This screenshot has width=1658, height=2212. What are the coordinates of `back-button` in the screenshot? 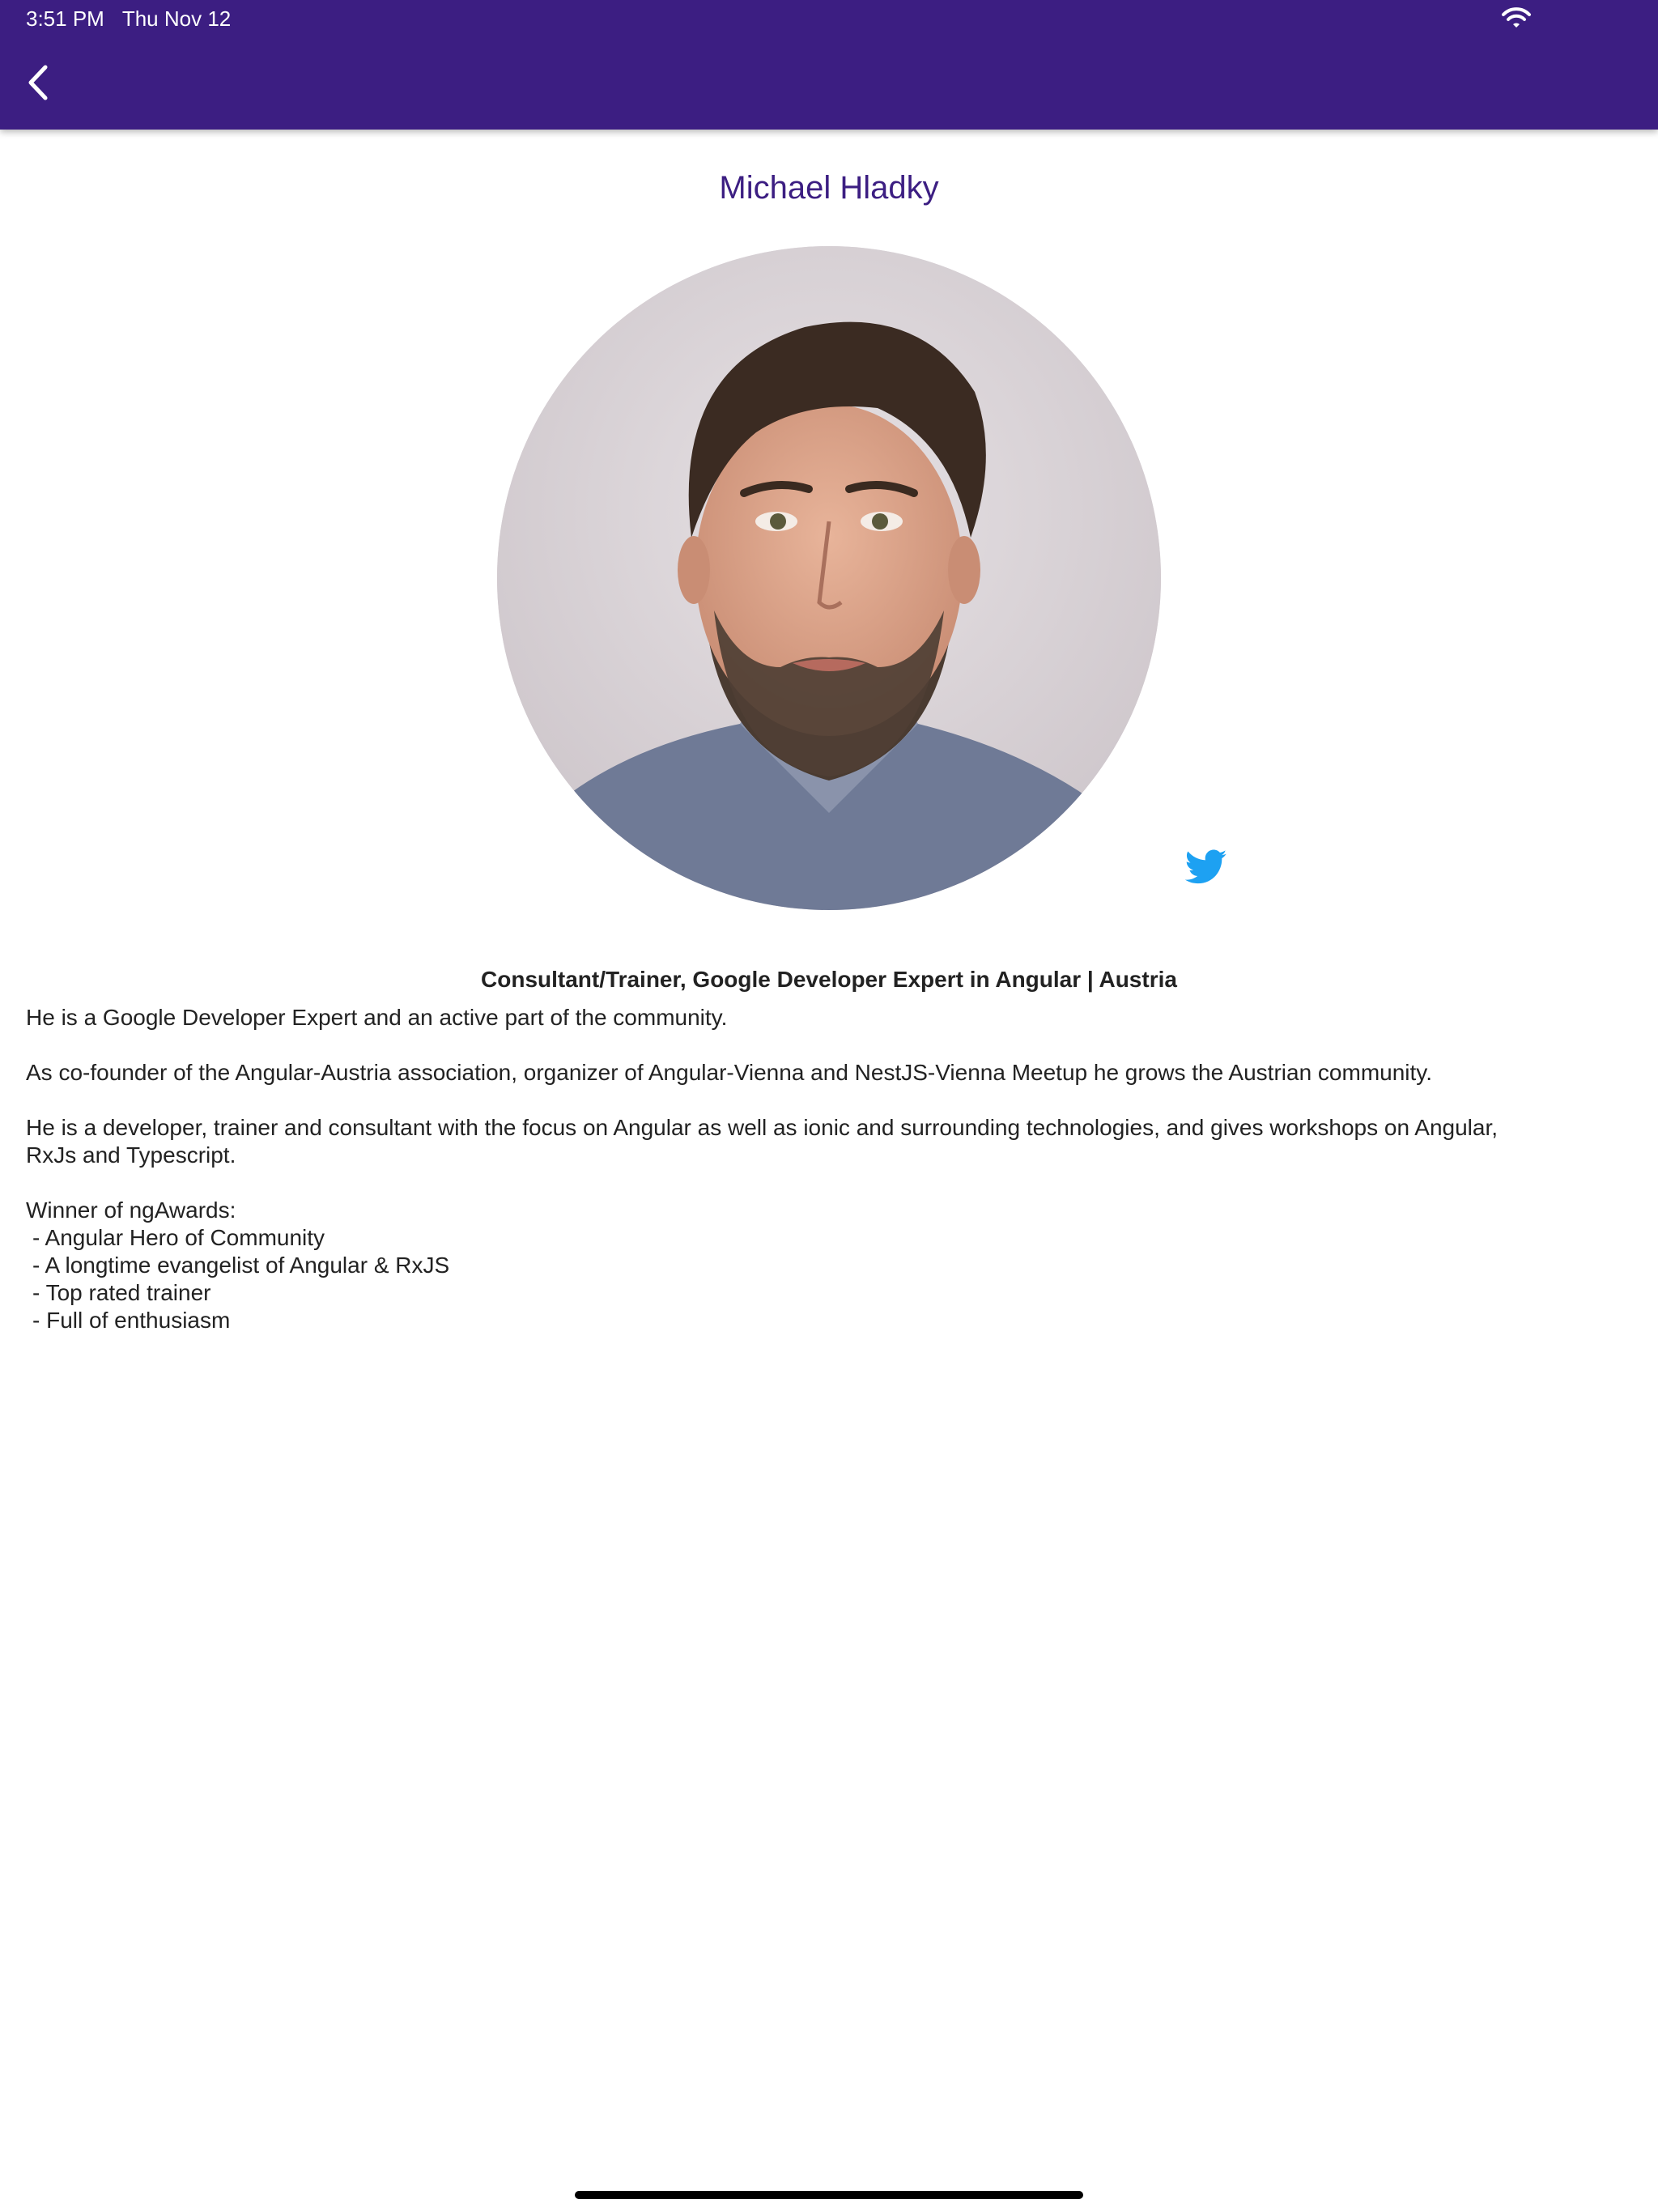 It's located at (38, 83).